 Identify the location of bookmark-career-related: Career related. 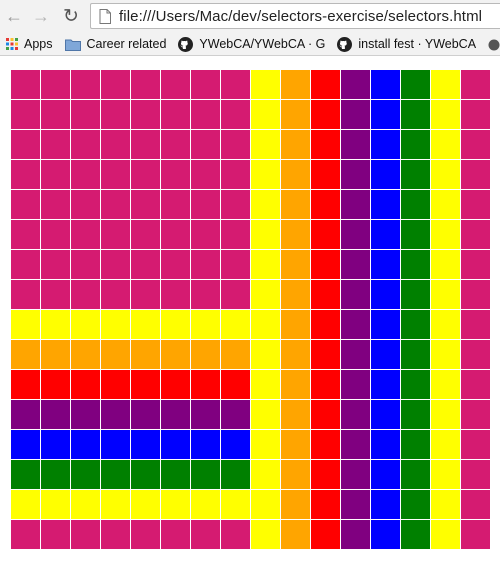
(116, 44).